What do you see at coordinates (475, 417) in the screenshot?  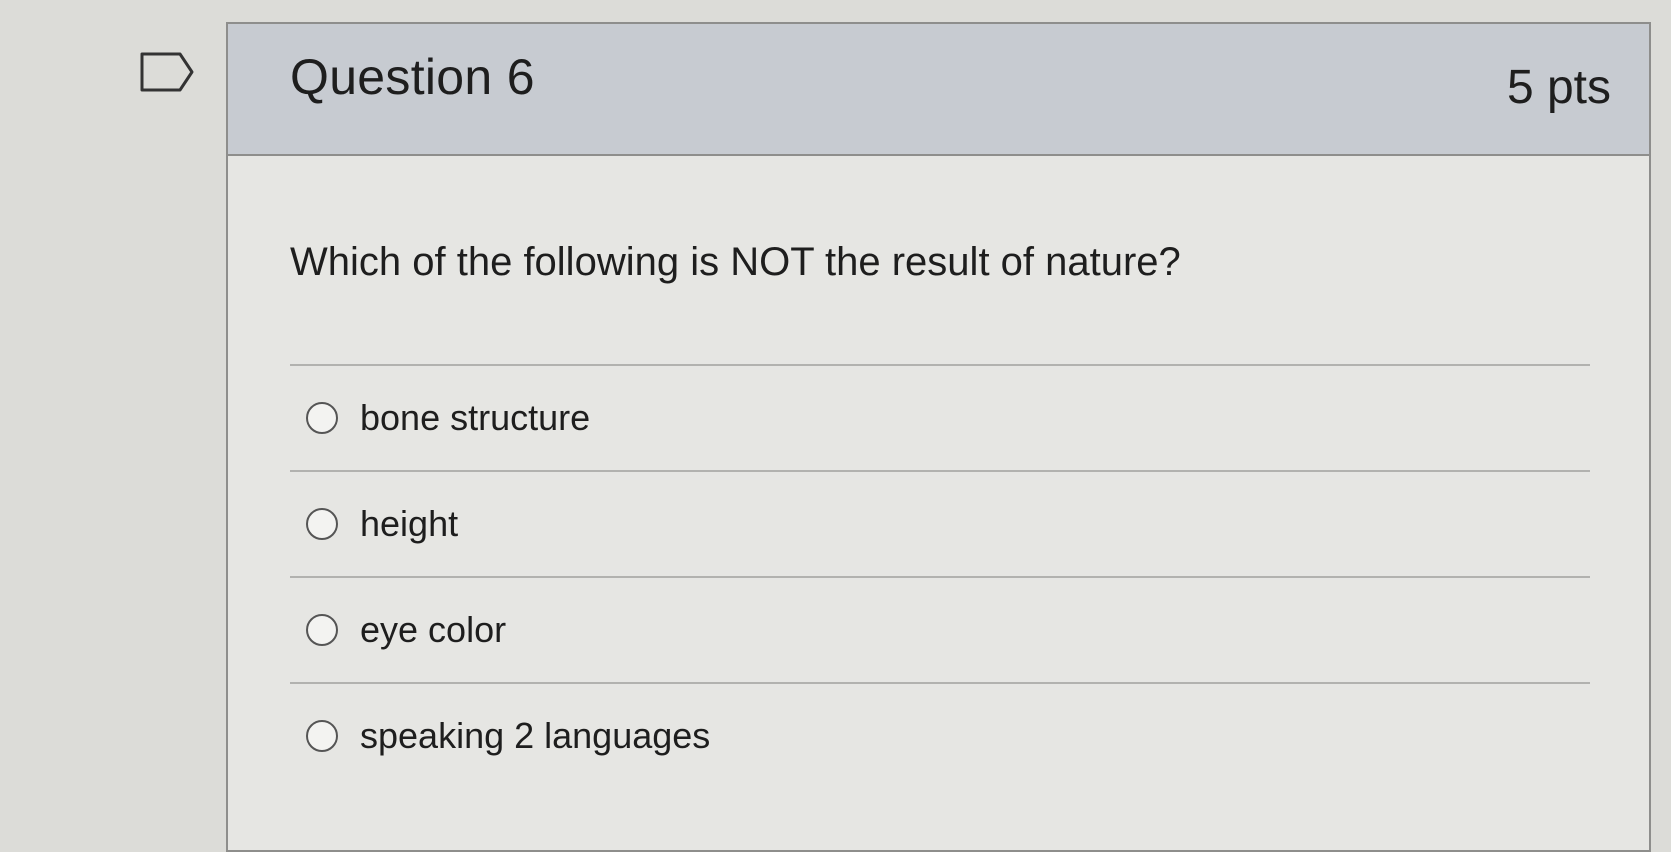 I see `answer-label: bone structure` at bounding box center [475, 417].